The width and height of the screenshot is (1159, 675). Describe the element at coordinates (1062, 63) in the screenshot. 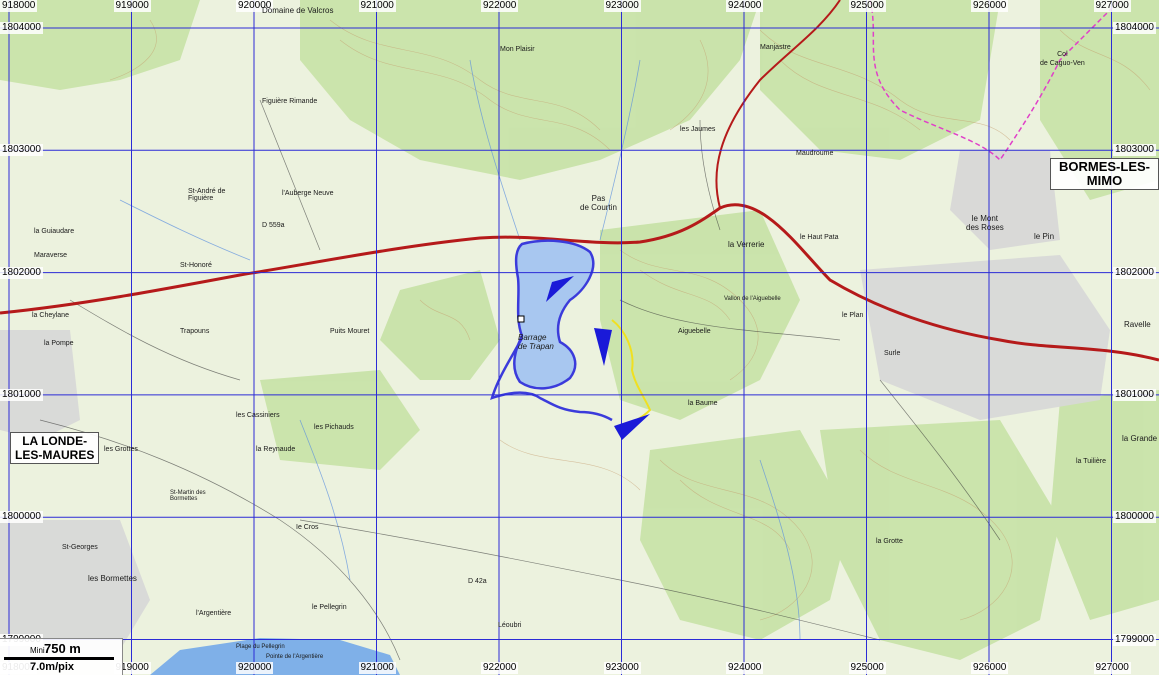

I see `place-col-line-2: de Caguo-Ven` at that location.